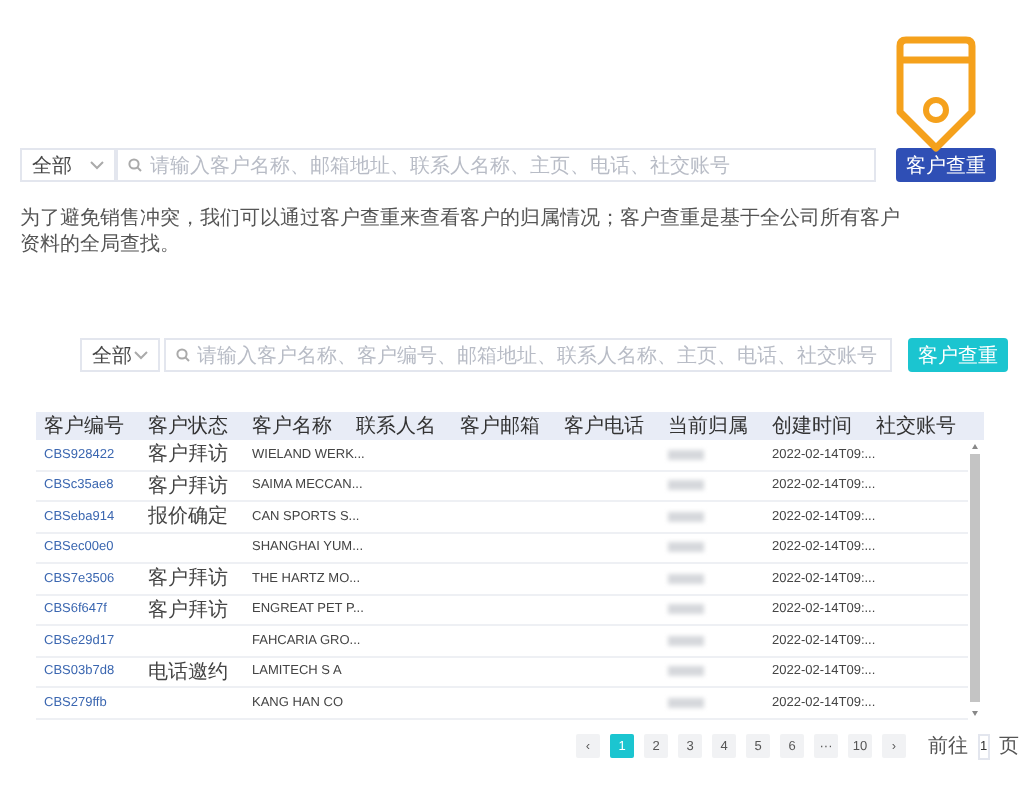  Describe the element at coordinates (813, 426) in the screenshot. I see `column-header: 创建时间` at that location.